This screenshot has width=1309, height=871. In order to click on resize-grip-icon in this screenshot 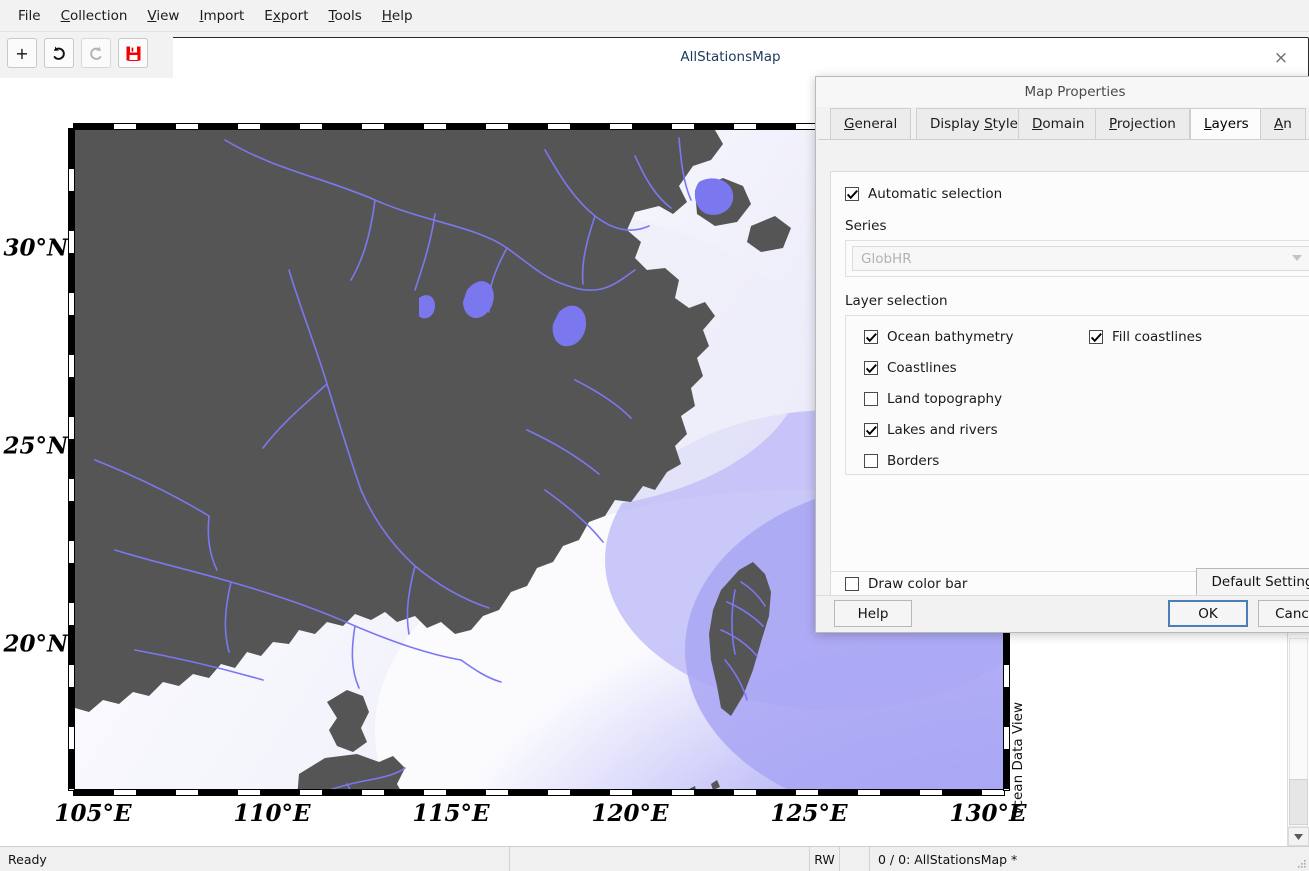, I will do `click(1302, 859)`.